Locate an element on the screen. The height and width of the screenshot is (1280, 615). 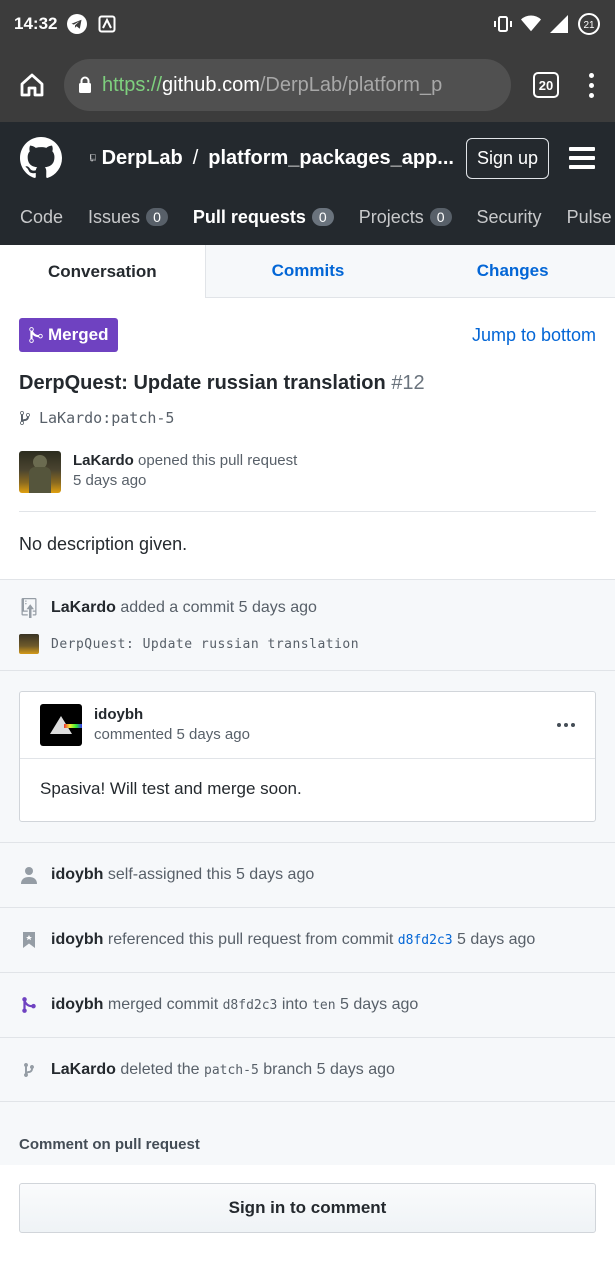
lock-icon is located at coordinates (85, 84).